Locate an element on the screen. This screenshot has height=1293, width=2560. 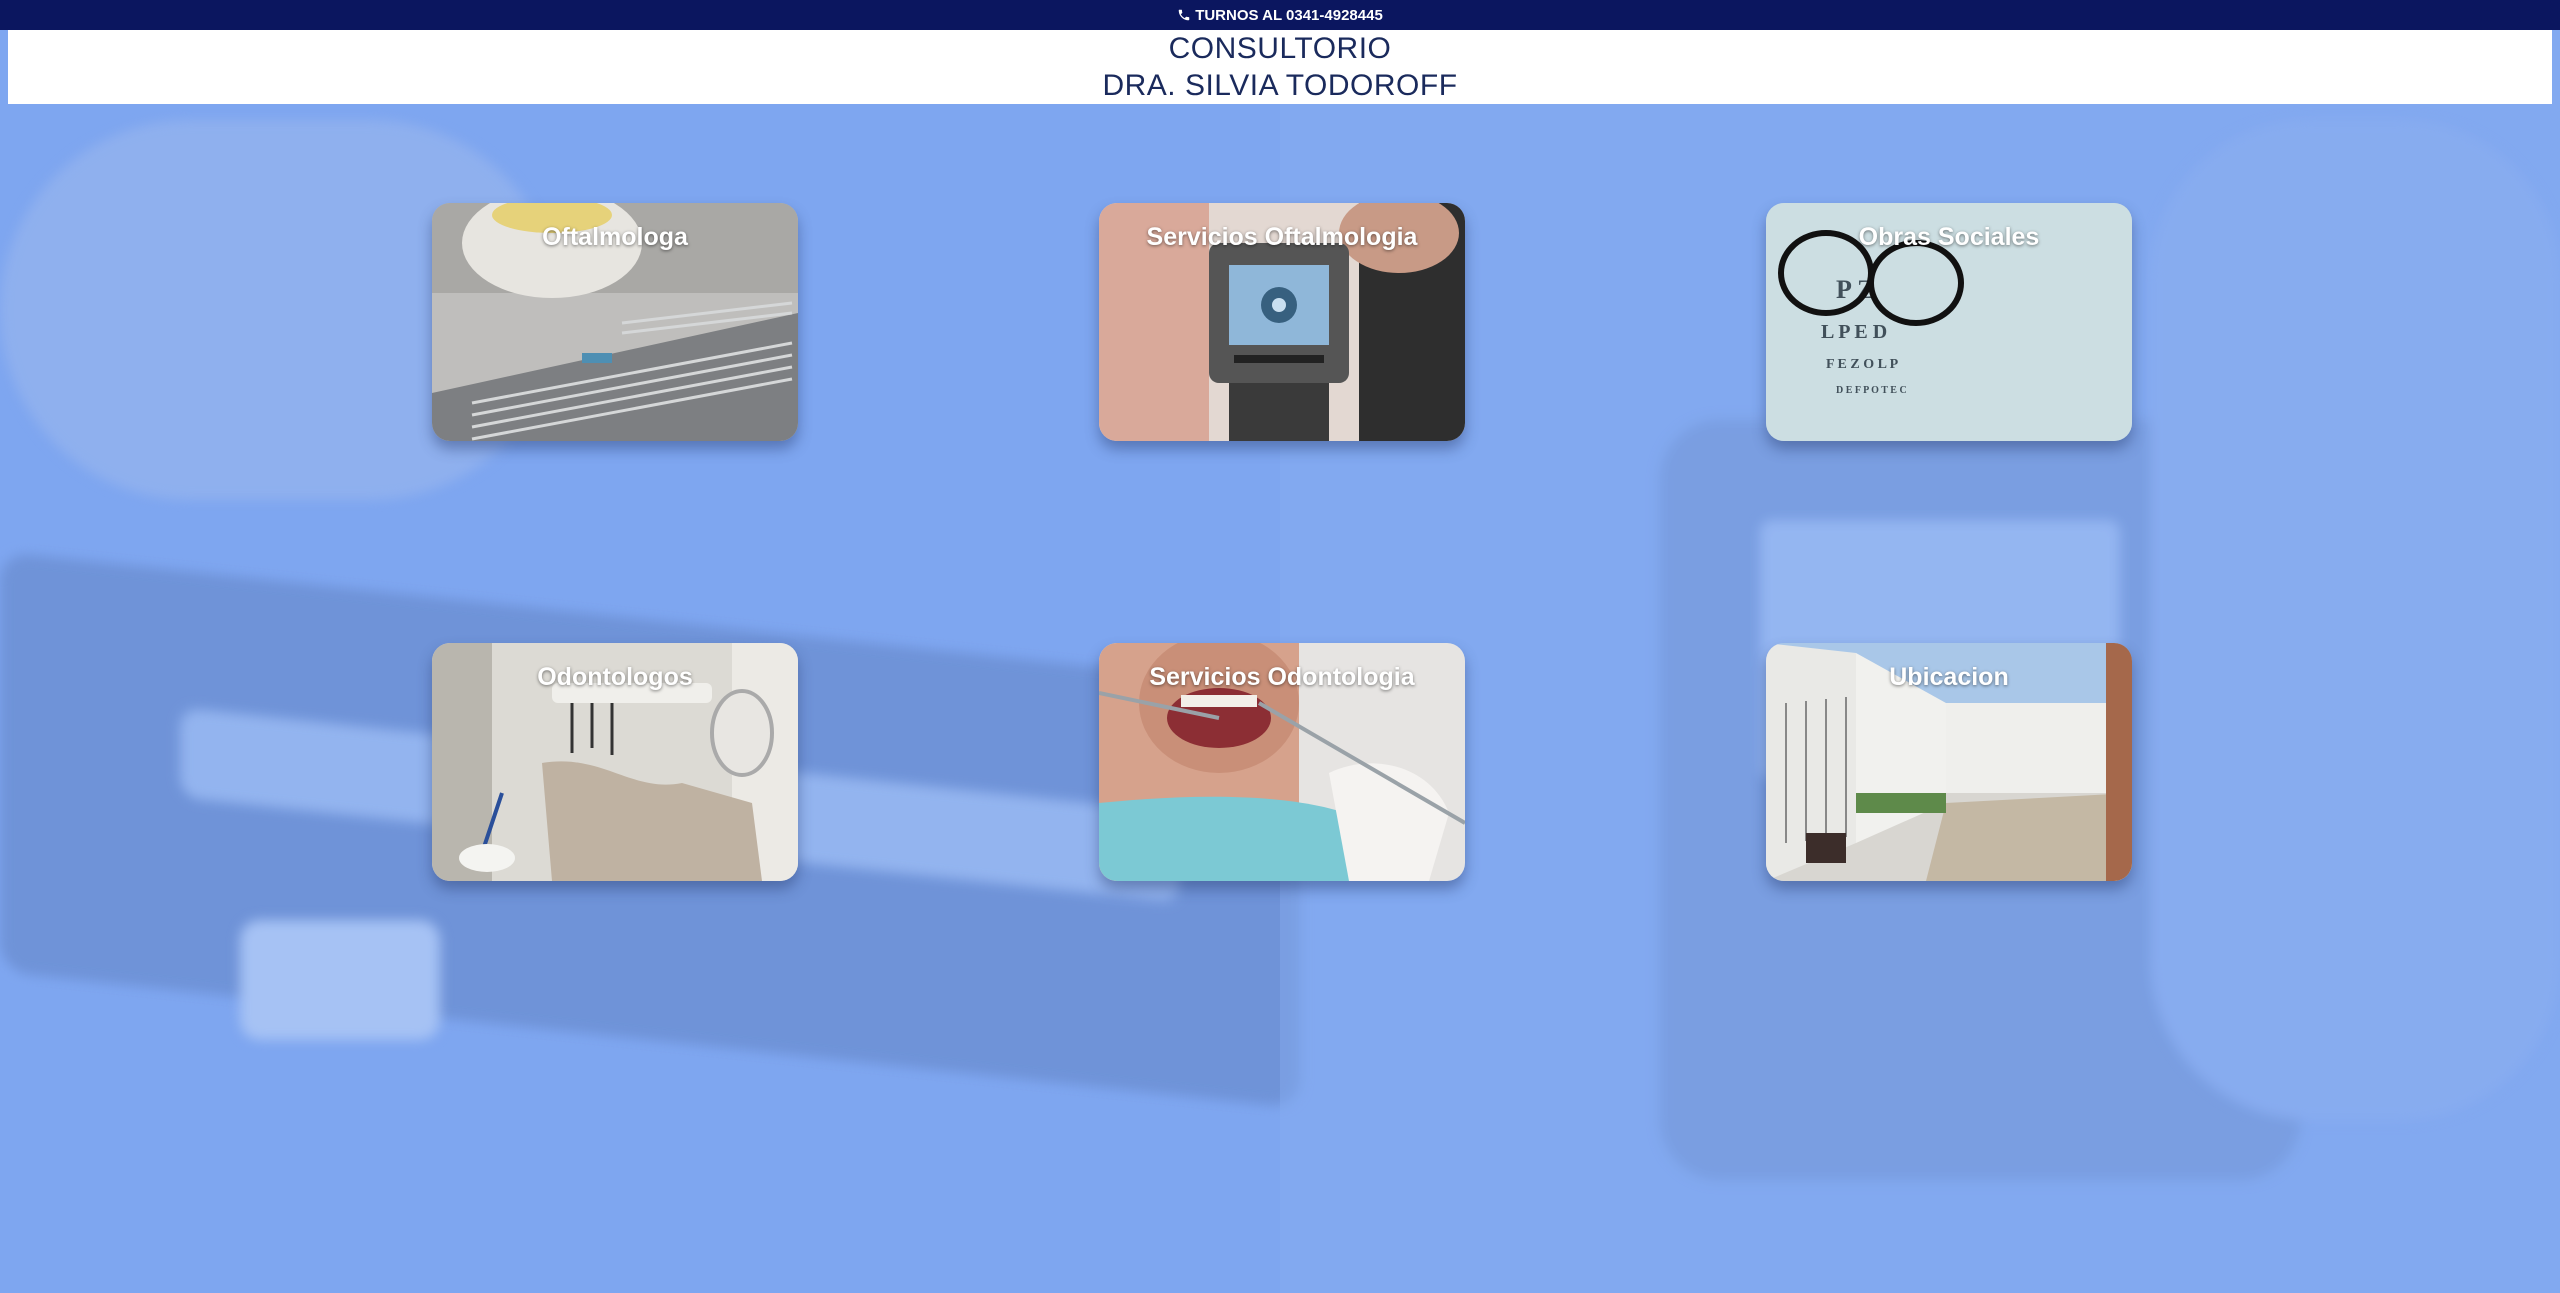
site-title-line1: CONSULTORIO is located at coordinates (1280, 48).